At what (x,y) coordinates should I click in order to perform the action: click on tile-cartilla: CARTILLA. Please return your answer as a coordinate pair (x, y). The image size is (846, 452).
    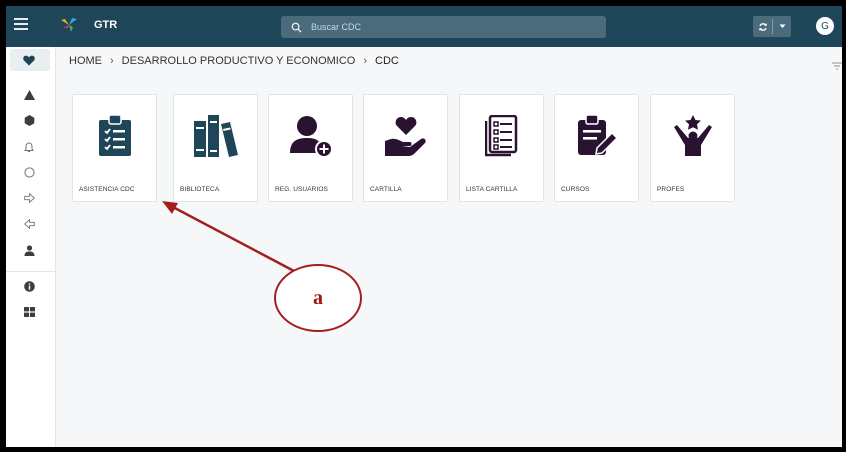
    Looking at the image, I should click on (405, 148).